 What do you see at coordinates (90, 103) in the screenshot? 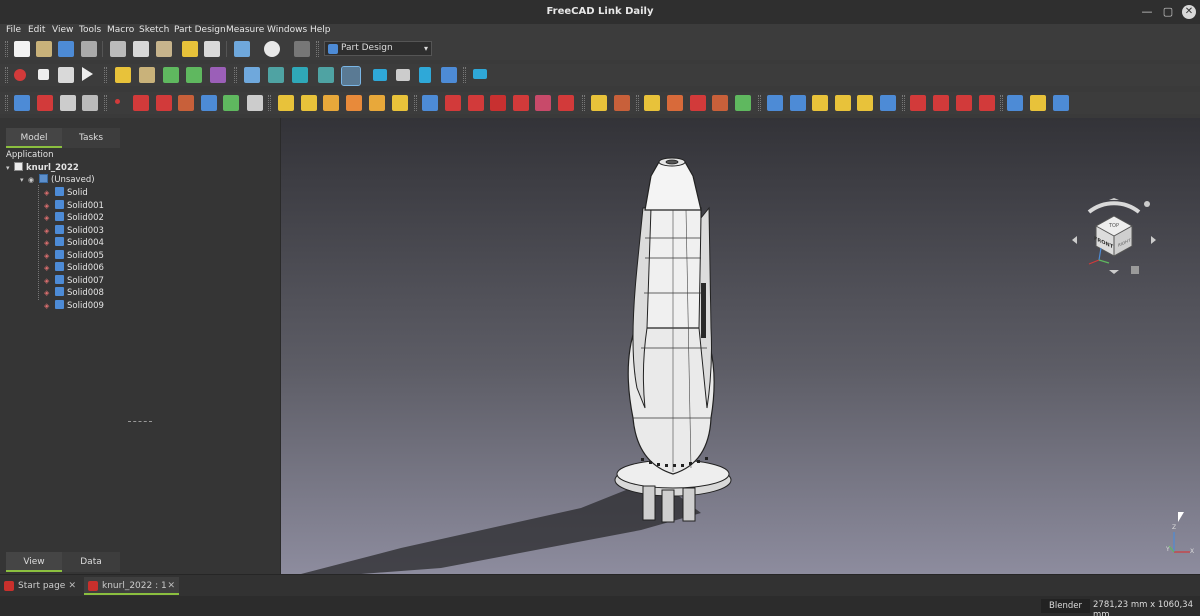
I see `clone-icon` at bounding box center [90, 103].